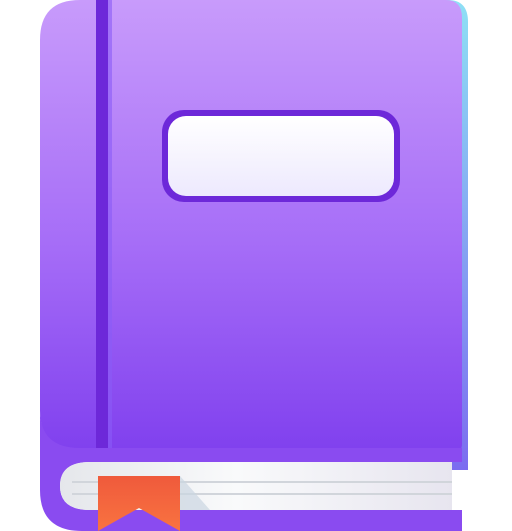  What do you see at coordinates (110, 224) in the screenshot?
I see `spine-highlight` at bounding box center [110, 224].